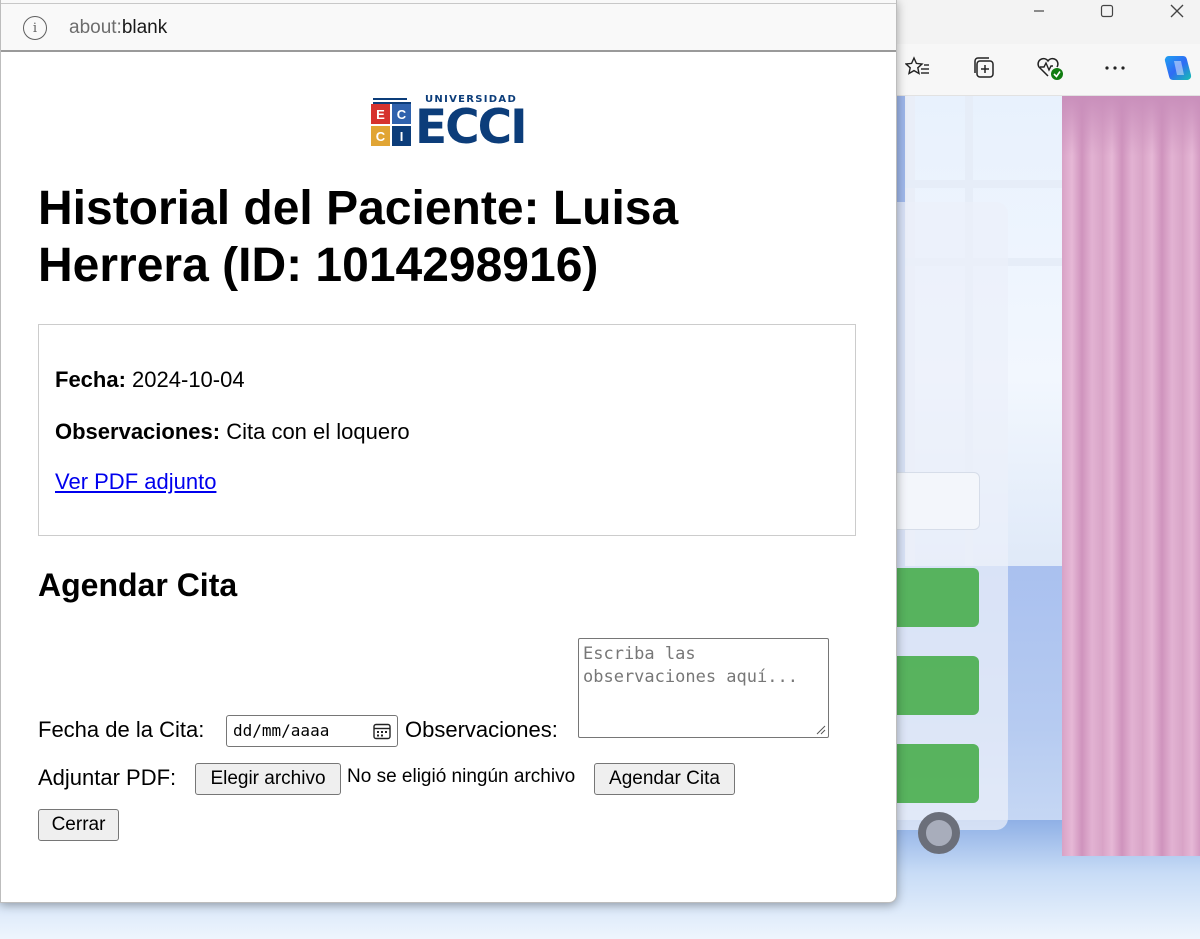  What do you see at coordinates (318, 431) in the screenshot?
I see `record-observations-value: Cita con el loquero` at bounding box center [318, 431].